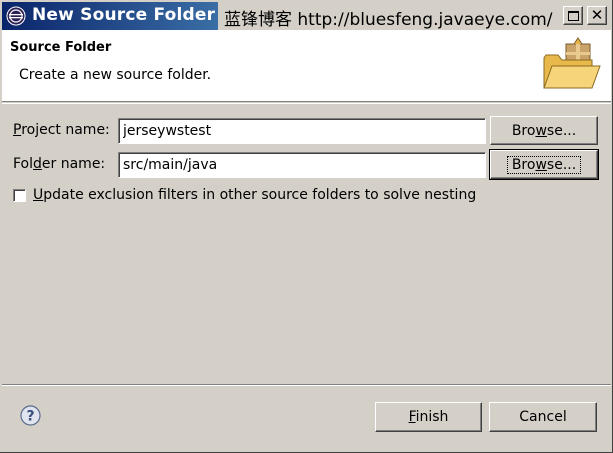  What do you see at coordinates (306, 385) in the screenshot?
I see `footer-separator-highlight` at bounding box center [306, 385].